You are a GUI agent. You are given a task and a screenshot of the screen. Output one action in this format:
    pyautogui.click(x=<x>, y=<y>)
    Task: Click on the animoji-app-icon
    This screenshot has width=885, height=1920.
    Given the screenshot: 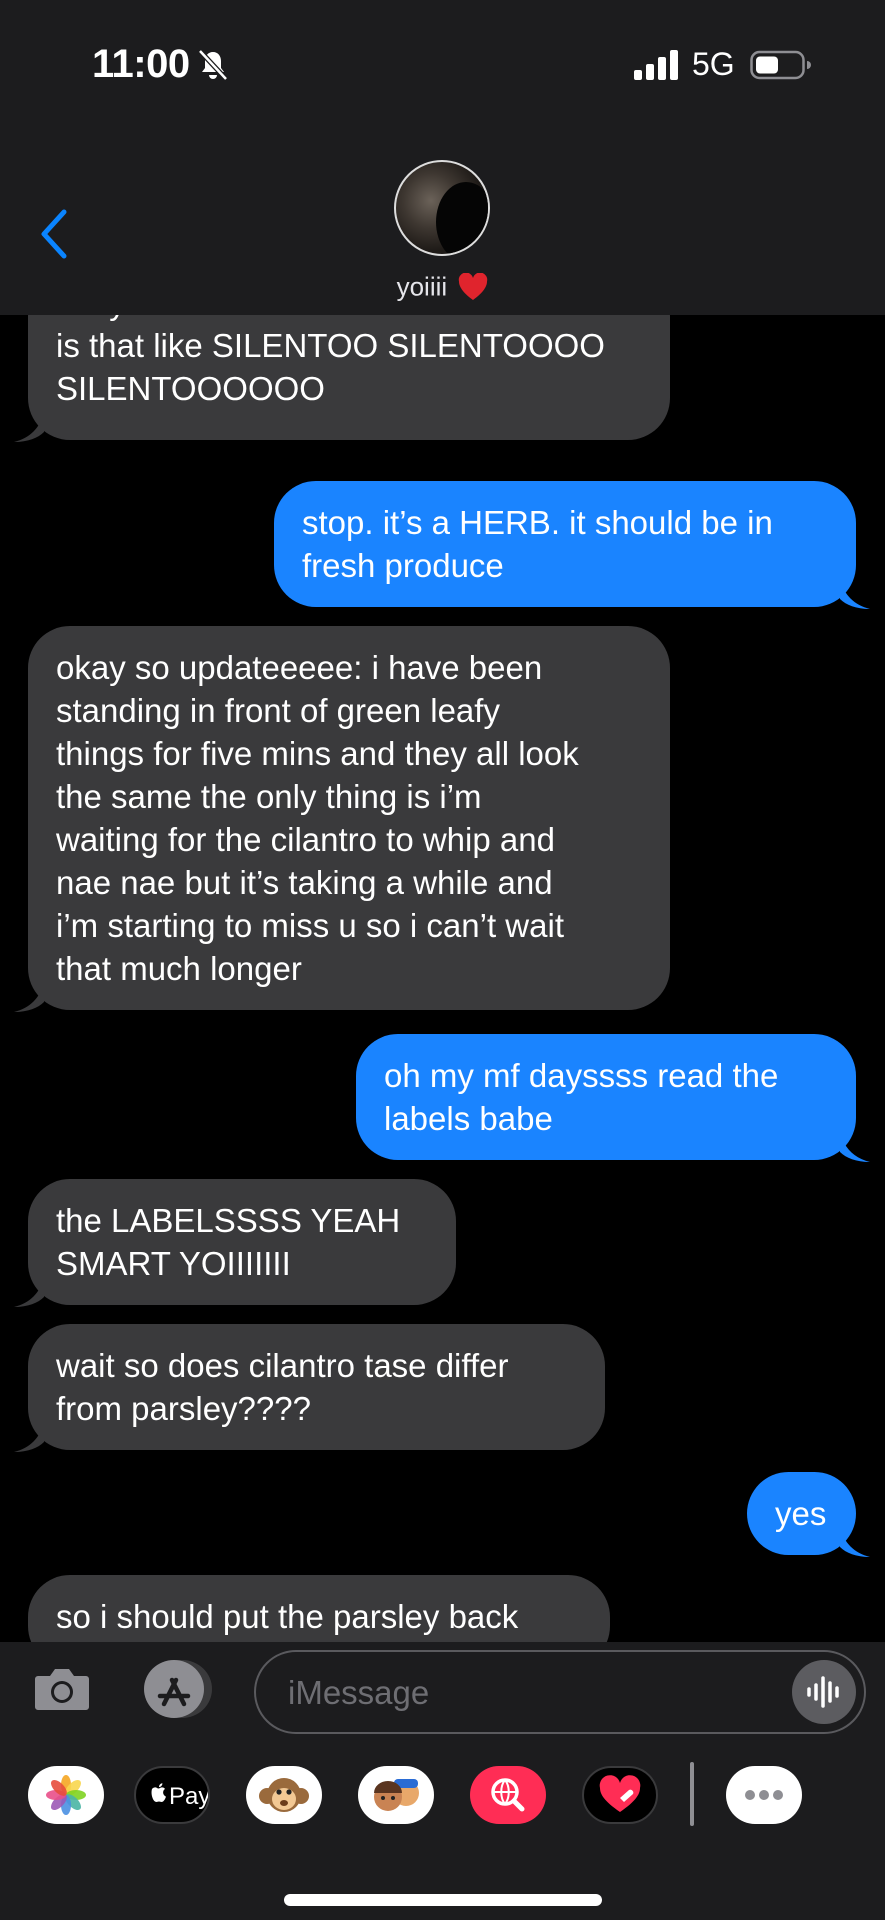 What is the action you would take?
    pyautogui.click(x=284, y=1795)
    